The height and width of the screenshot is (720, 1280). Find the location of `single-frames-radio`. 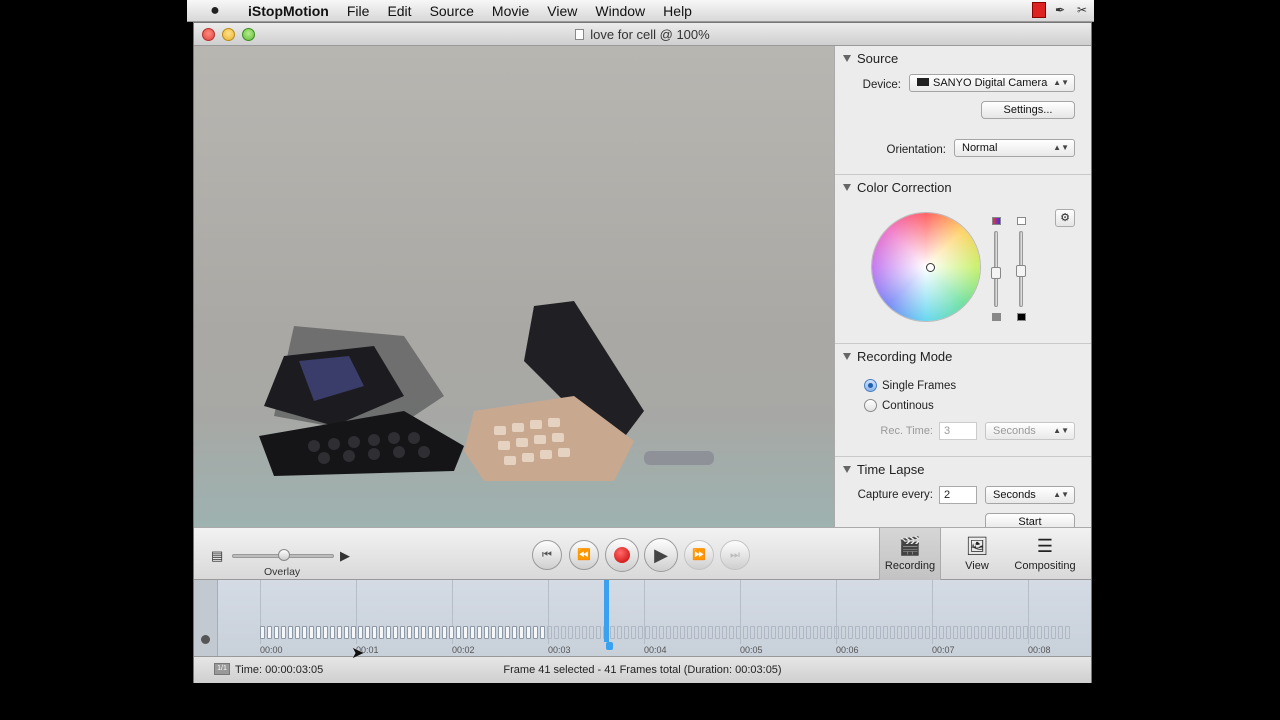

single-frames-radio is located at coordinates (870, 385).